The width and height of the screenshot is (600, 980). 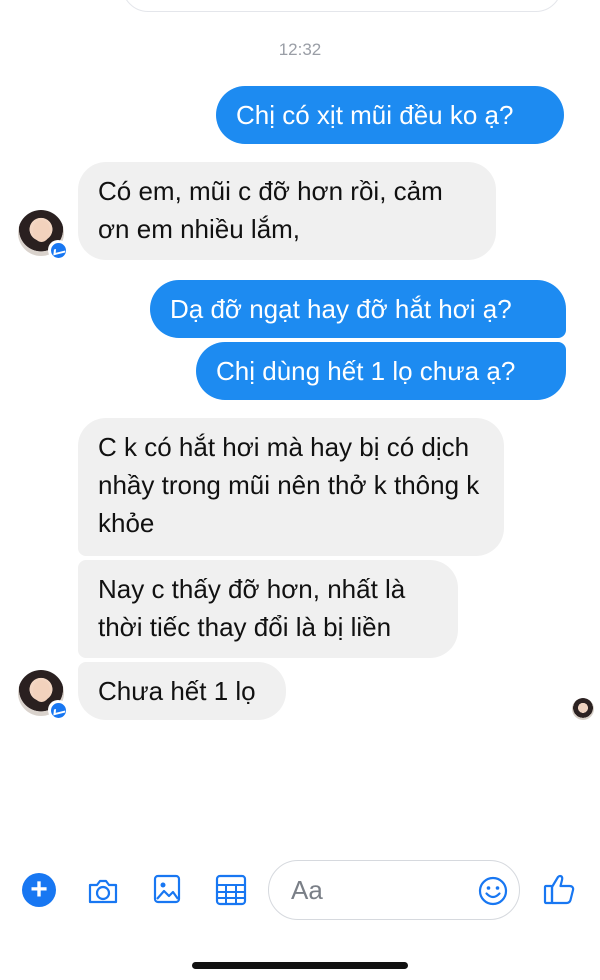 I want to click on photo-icon, so click(x=167, y=889).